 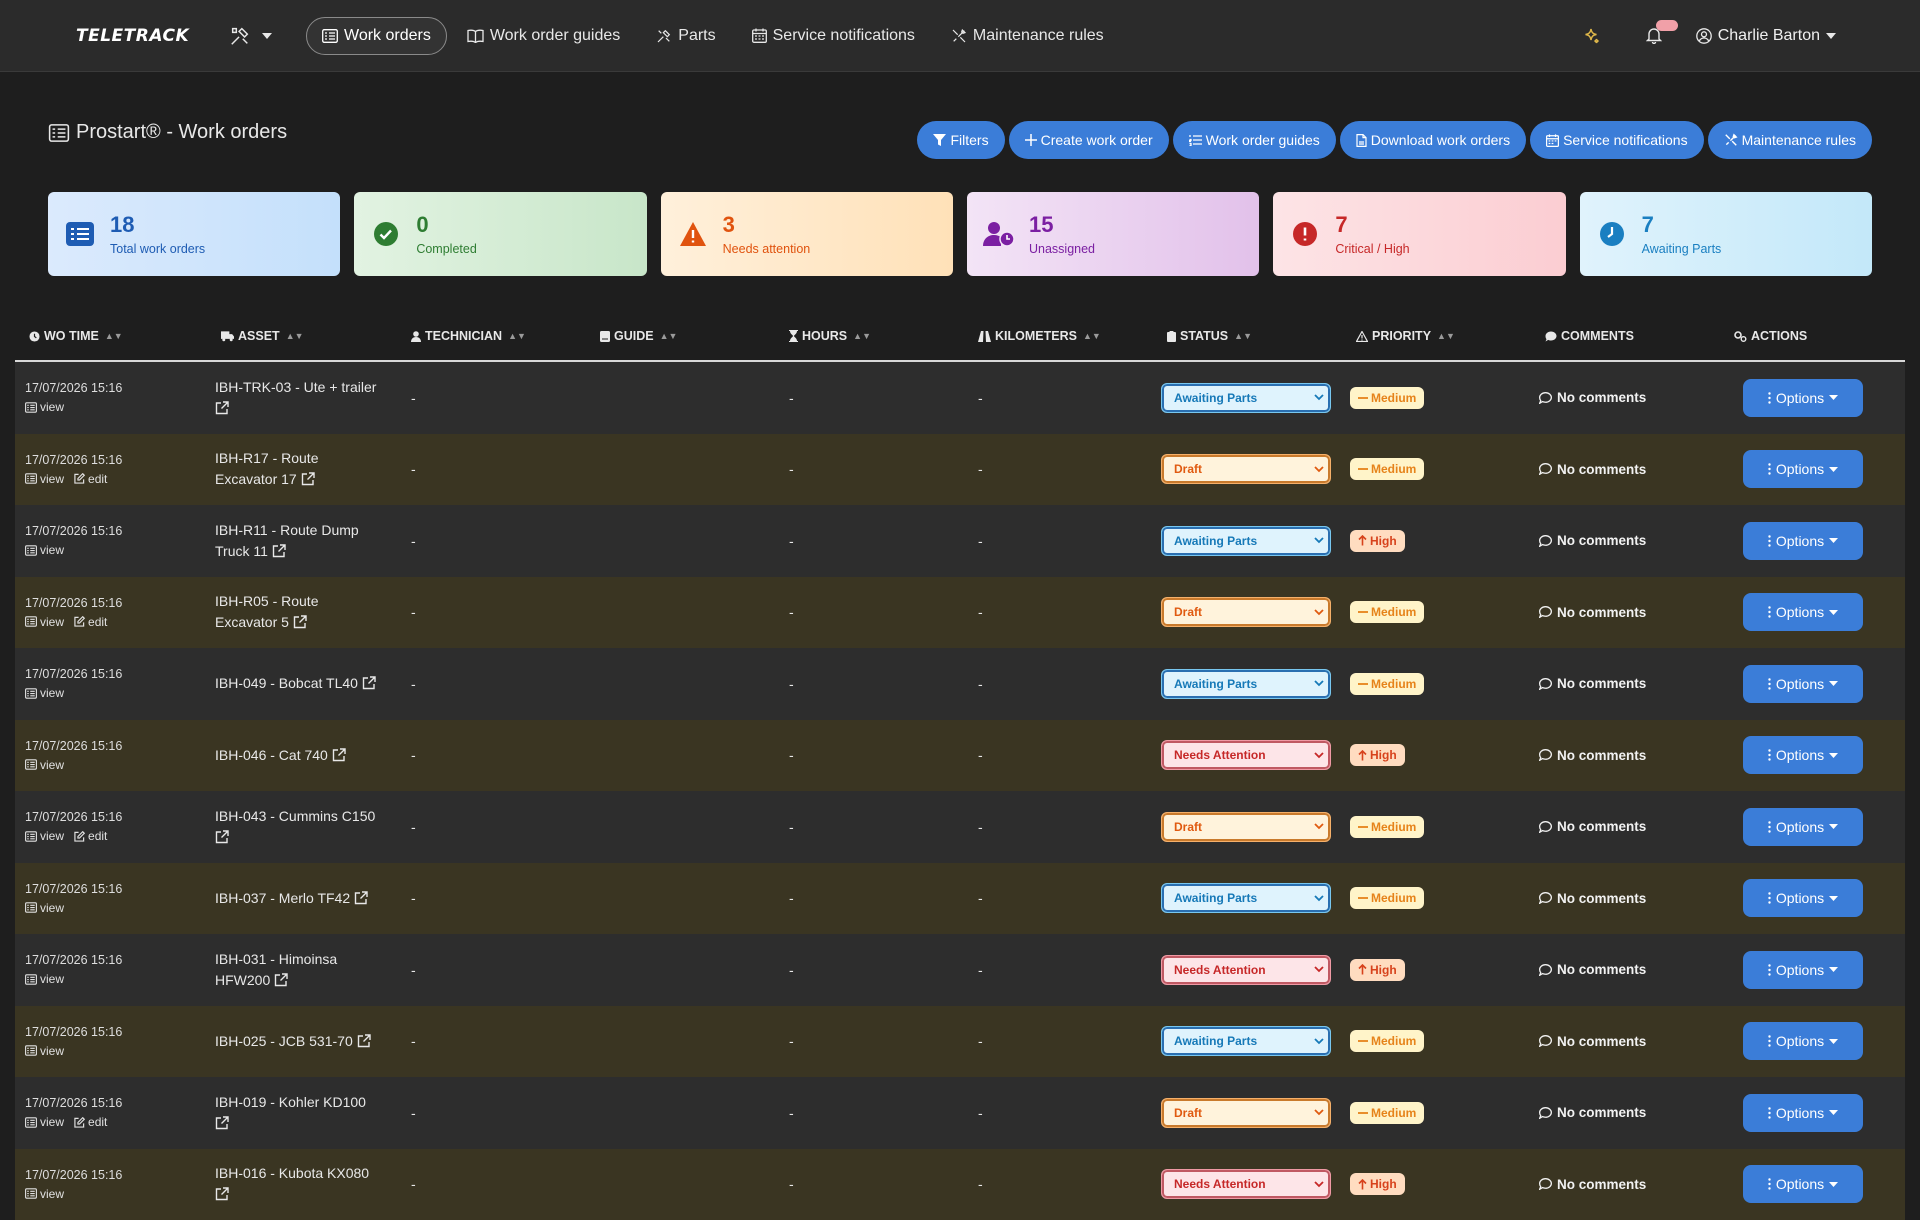 What do you see at coordinates (1434, 336) in the screenshot?
I see `column-priority: PRIORITY▲▼` at bounding box center [1434, 336].